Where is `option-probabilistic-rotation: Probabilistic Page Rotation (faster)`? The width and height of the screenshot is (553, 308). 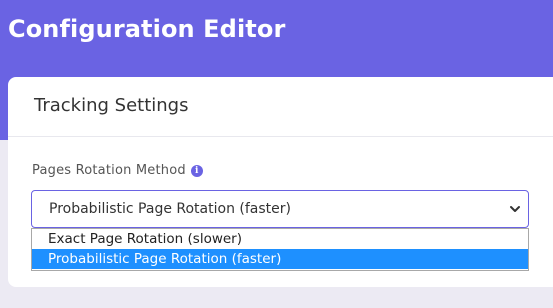
option-probabilistic-rotation: Probabilistic Page Rotation (faster) is located at coordinates (280, 259).